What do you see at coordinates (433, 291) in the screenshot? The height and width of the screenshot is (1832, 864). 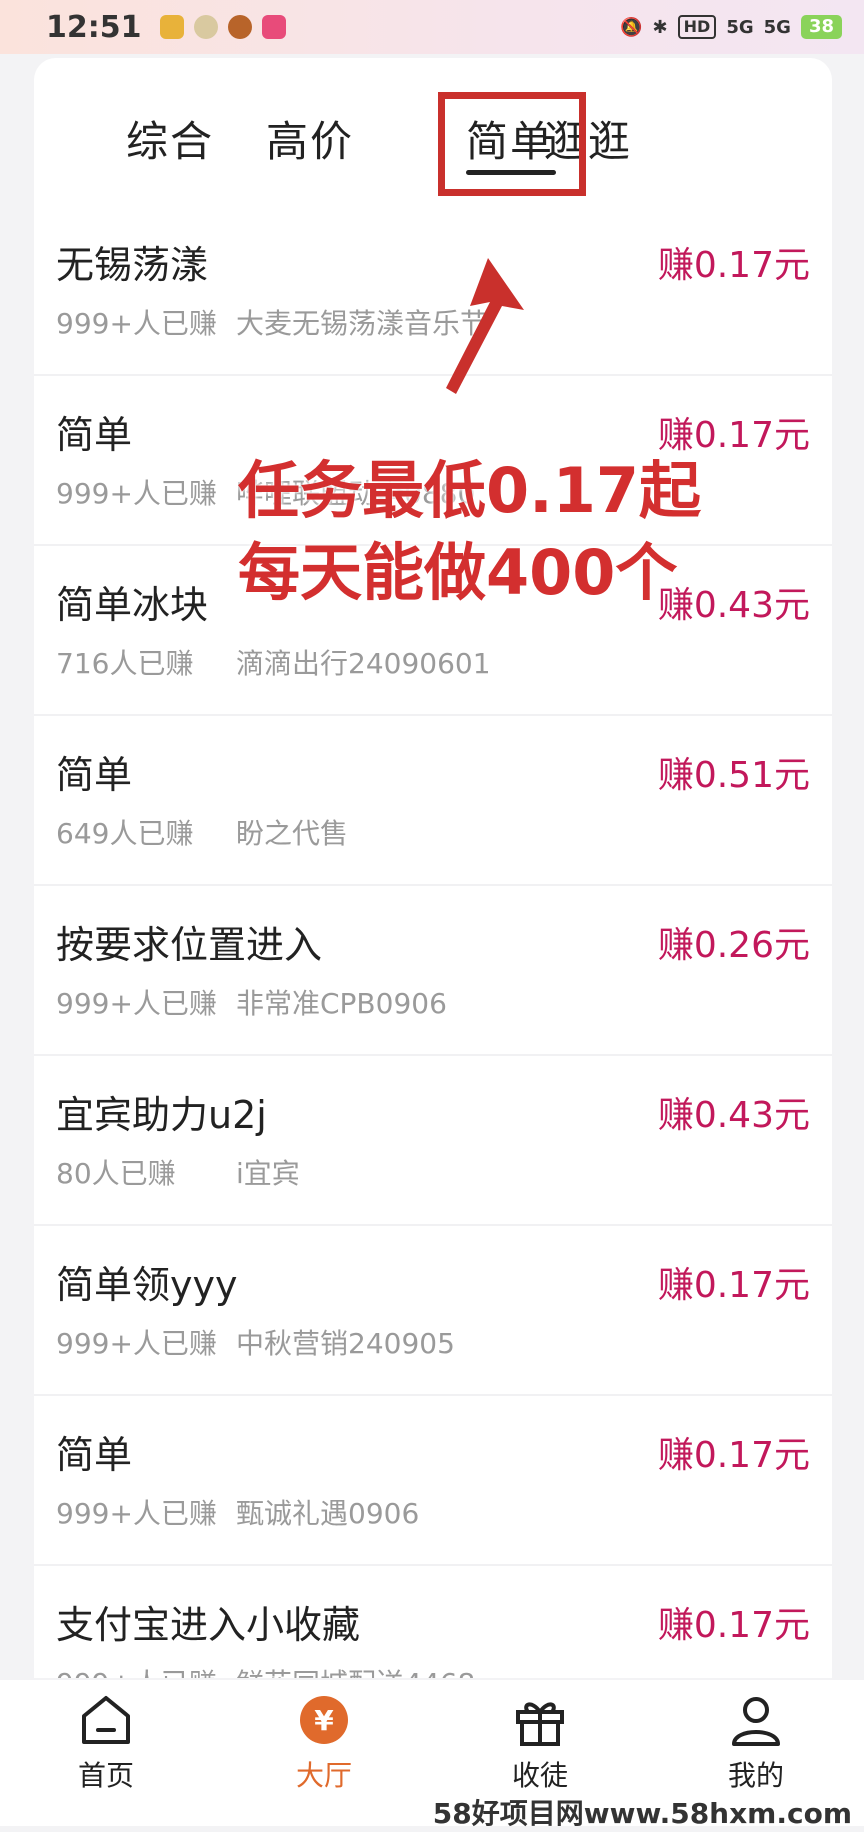 I see `task-item: 无锡荡漾 999+人已赚 大麦无锡荡漾音乐节 赚0.17元` at bounding box center [433, 291].